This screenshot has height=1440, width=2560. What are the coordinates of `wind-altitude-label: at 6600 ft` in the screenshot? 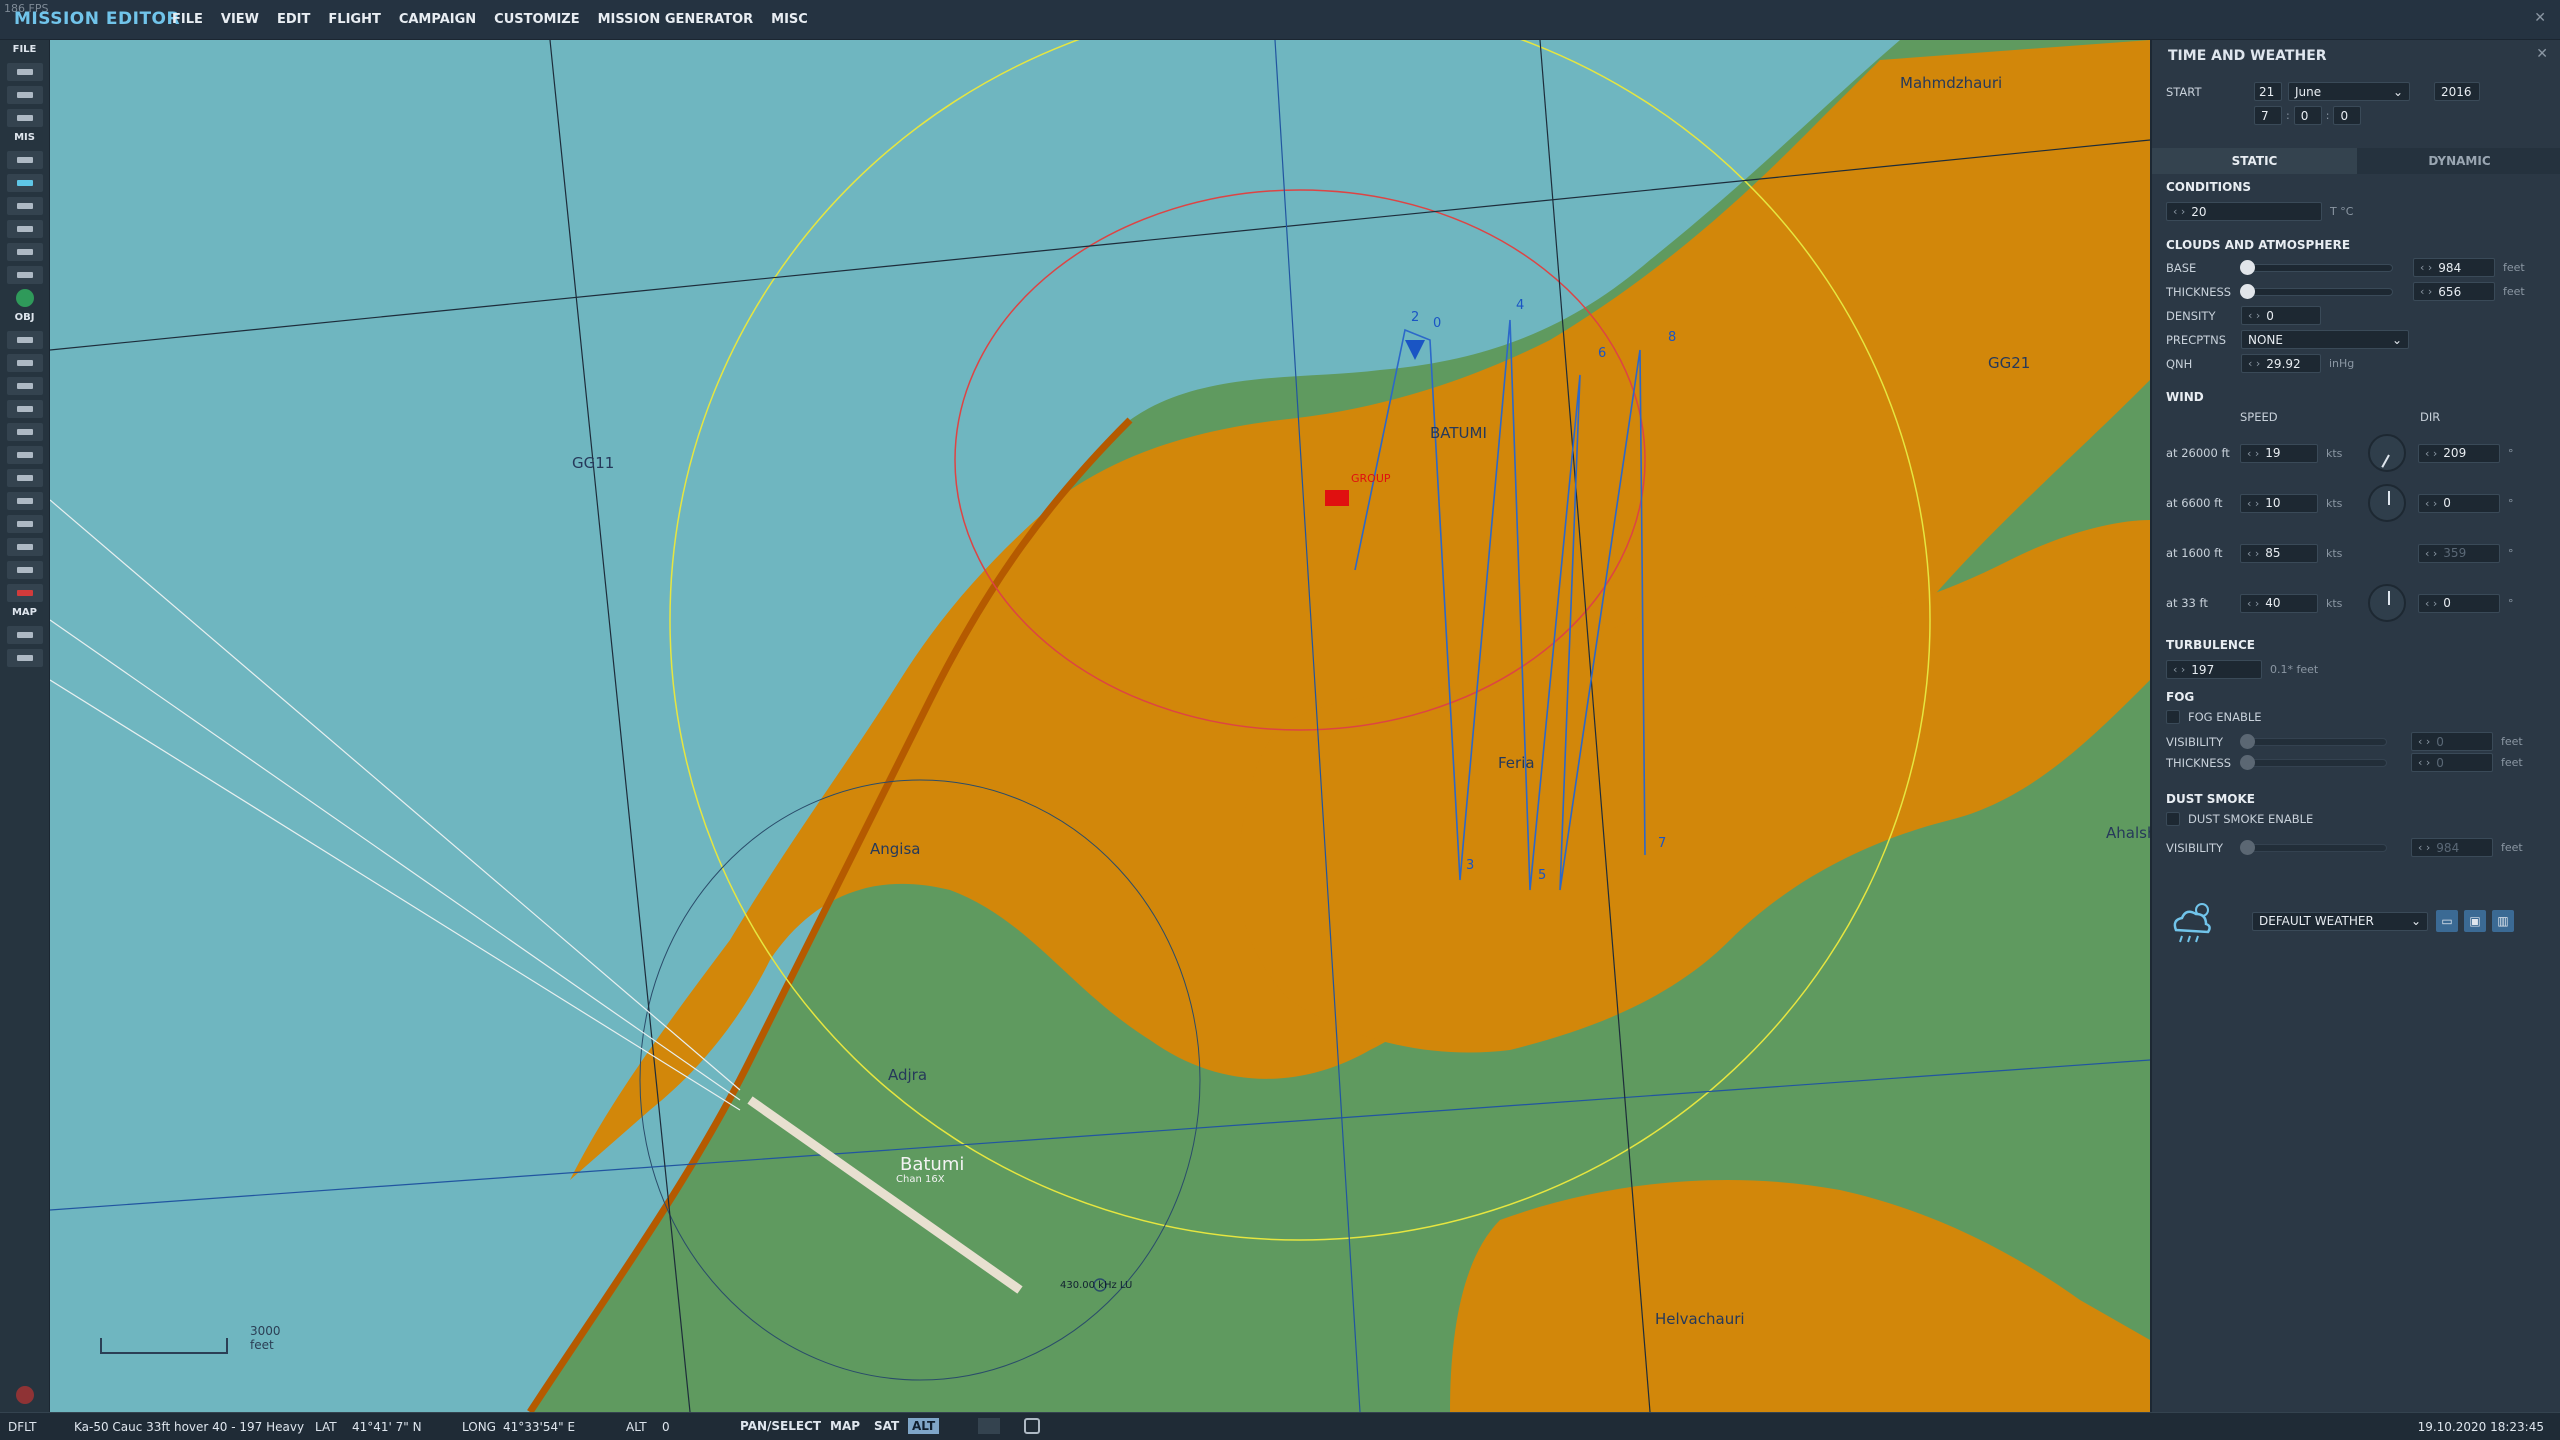 It's located at (2194, 503).